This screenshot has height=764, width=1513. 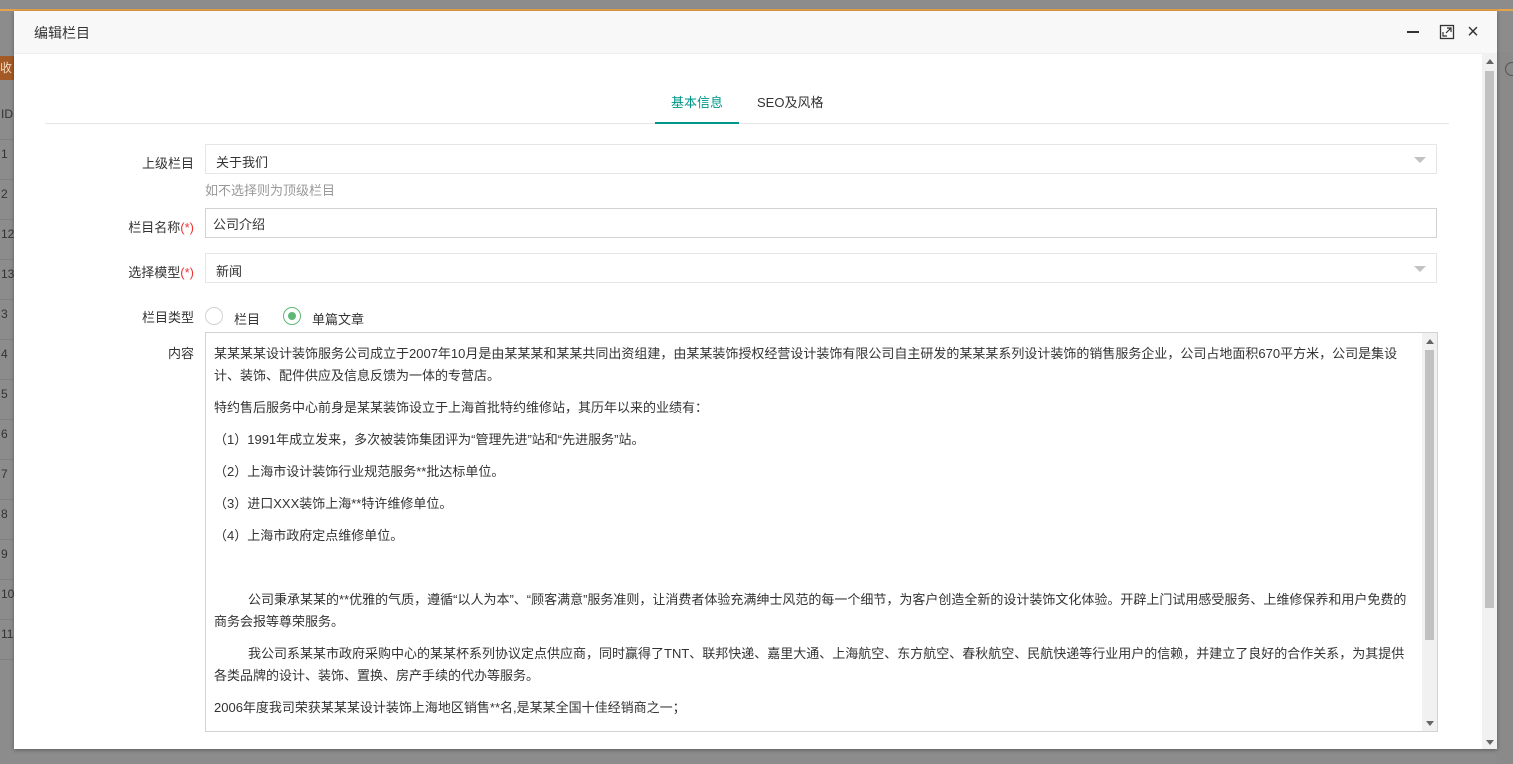 I want to click on background-row-id: 10, so click(x=7, y=600).